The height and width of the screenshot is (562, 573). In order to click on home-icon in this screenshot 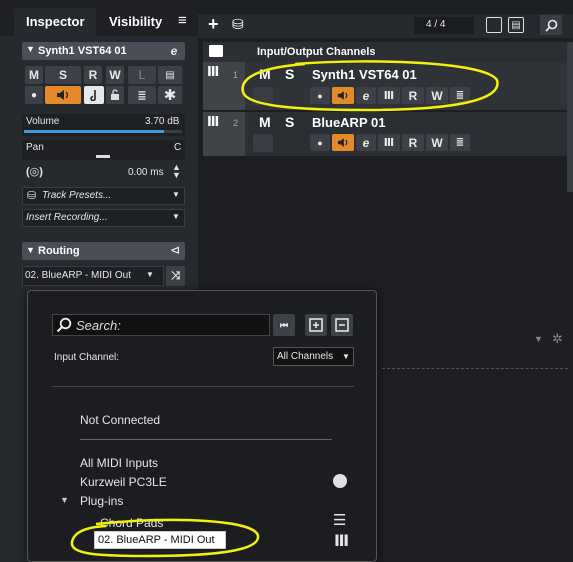, I will do `click(494, 25)`.